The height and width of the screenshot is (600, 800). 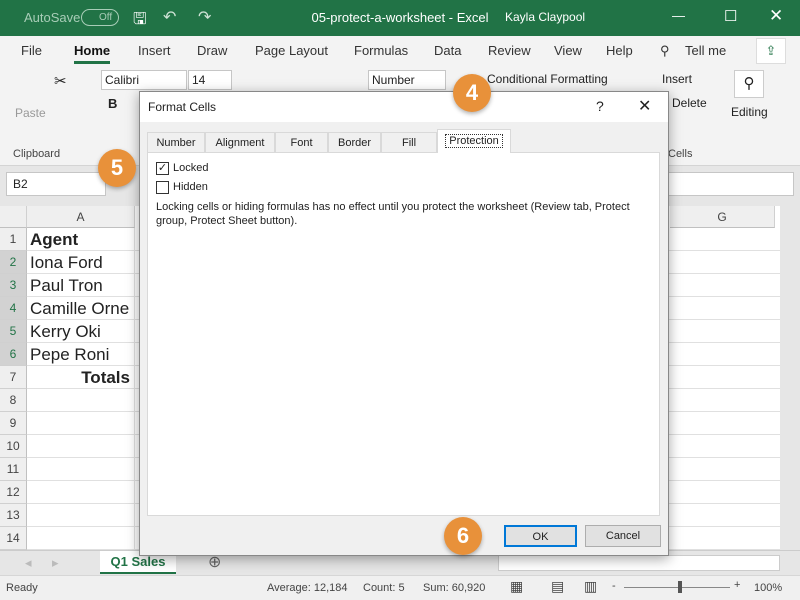 I want to click on editing-button: Editing, so click(x=749, y=112).